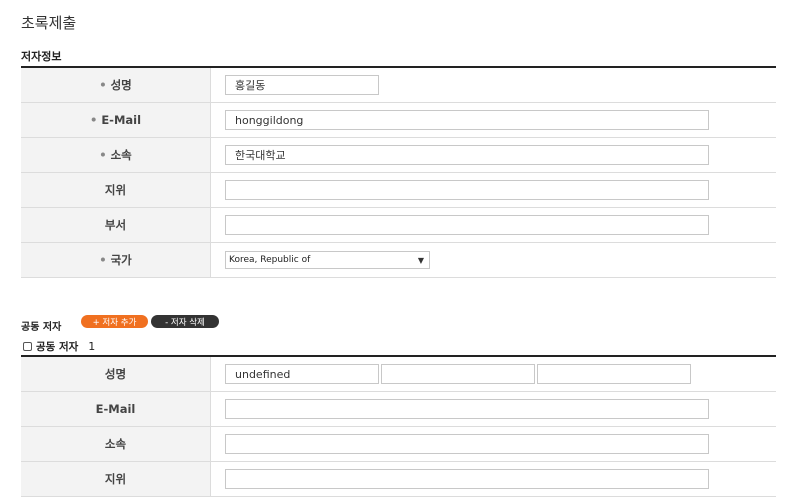 The width and height of the screenshot is (800, 500). Describe the element at coordinates (270, 260) in the screenshot. I see `country-select-value: Korea, Republic of` at that location.